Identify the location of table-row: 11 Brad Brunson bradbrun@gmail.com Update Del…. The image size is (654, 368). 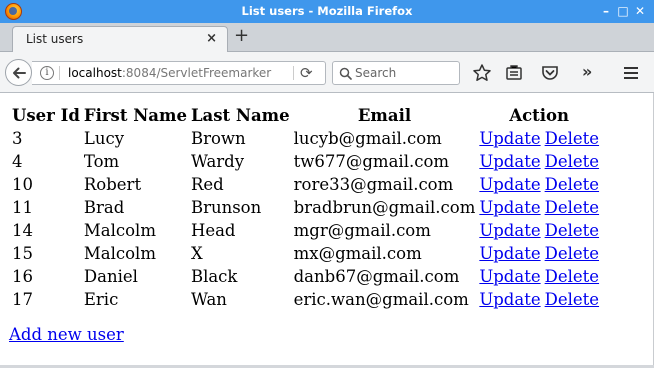
(305, 207).